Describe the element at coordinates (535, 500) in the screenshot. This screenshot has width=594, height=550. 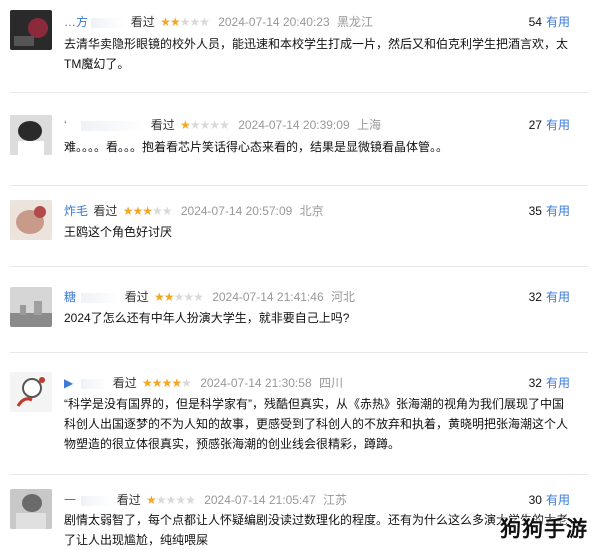
I see `vote-count: 30` at that location.